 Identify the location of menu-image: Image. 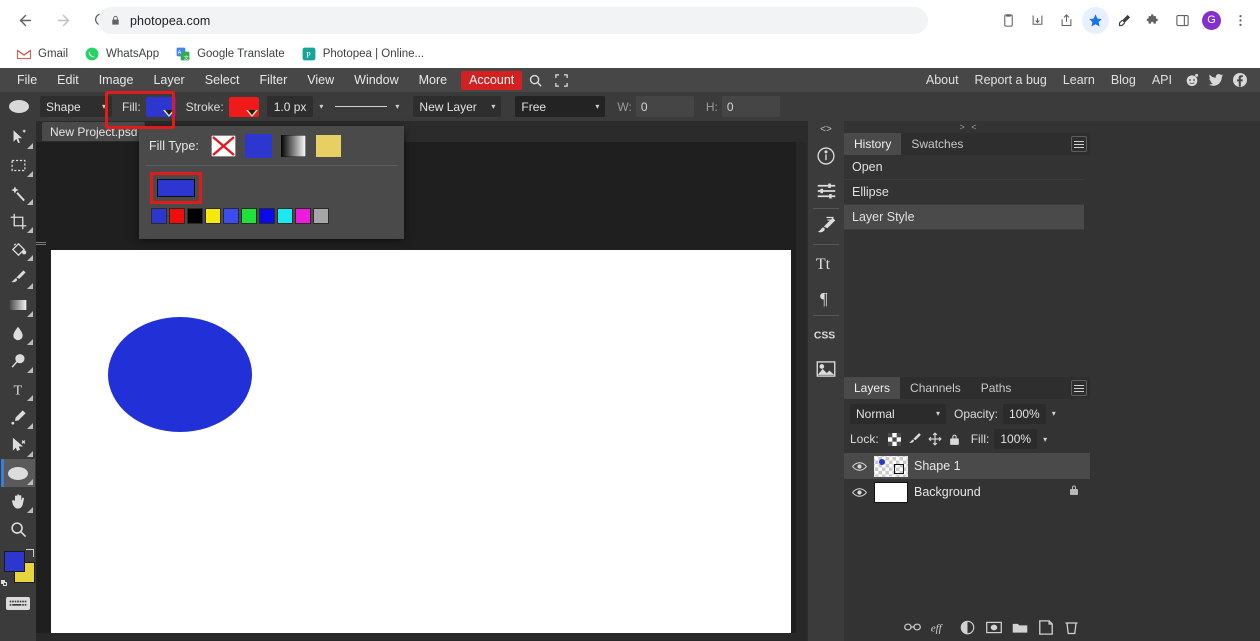
(116, 80).